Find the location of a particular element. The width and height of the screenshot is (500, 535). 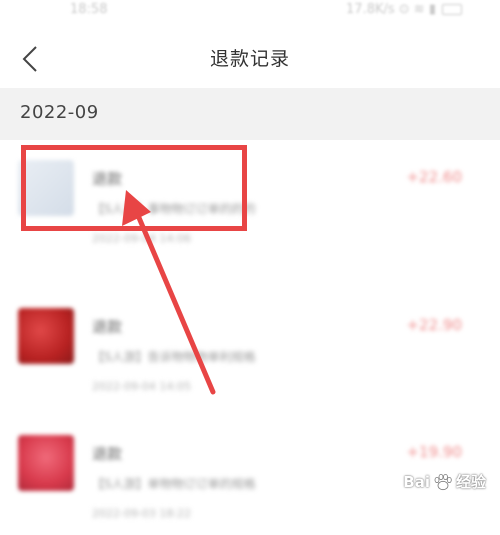

record-amount: +22.90 is located at coordinates (434, 325).